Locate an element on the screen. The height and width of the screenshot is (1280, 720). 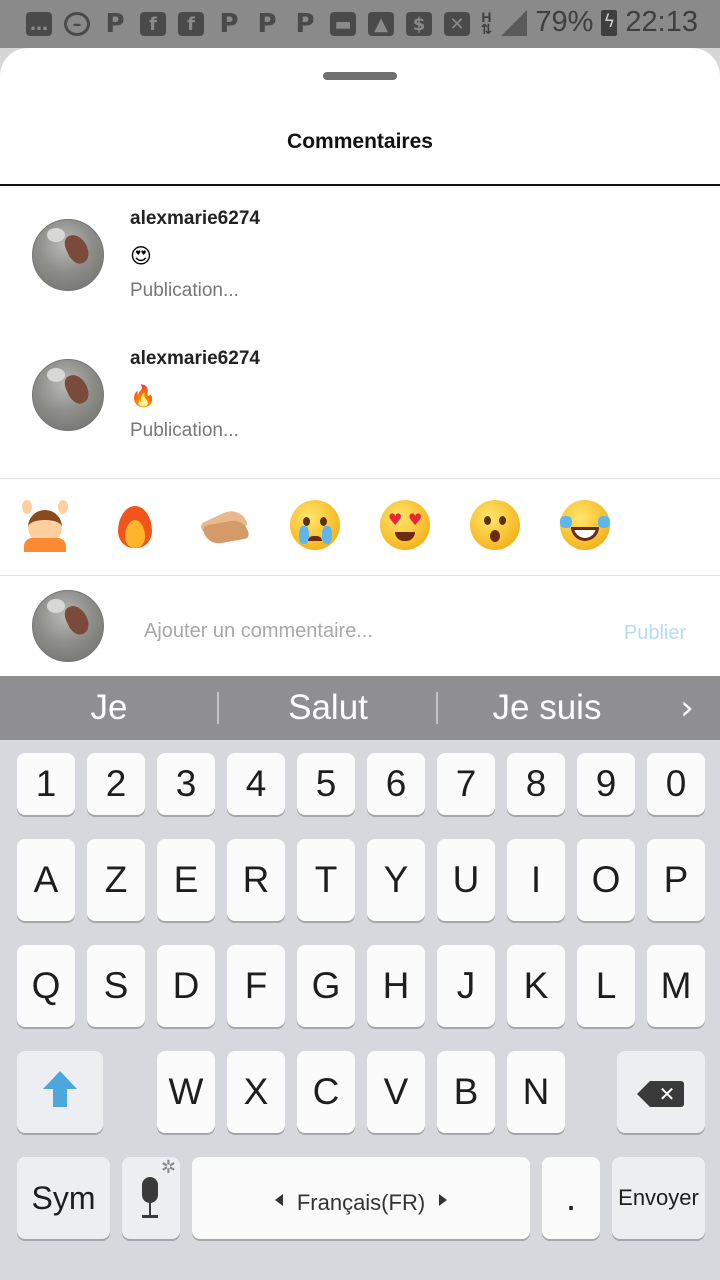
key: 2 is located at coordinates (116, 784).